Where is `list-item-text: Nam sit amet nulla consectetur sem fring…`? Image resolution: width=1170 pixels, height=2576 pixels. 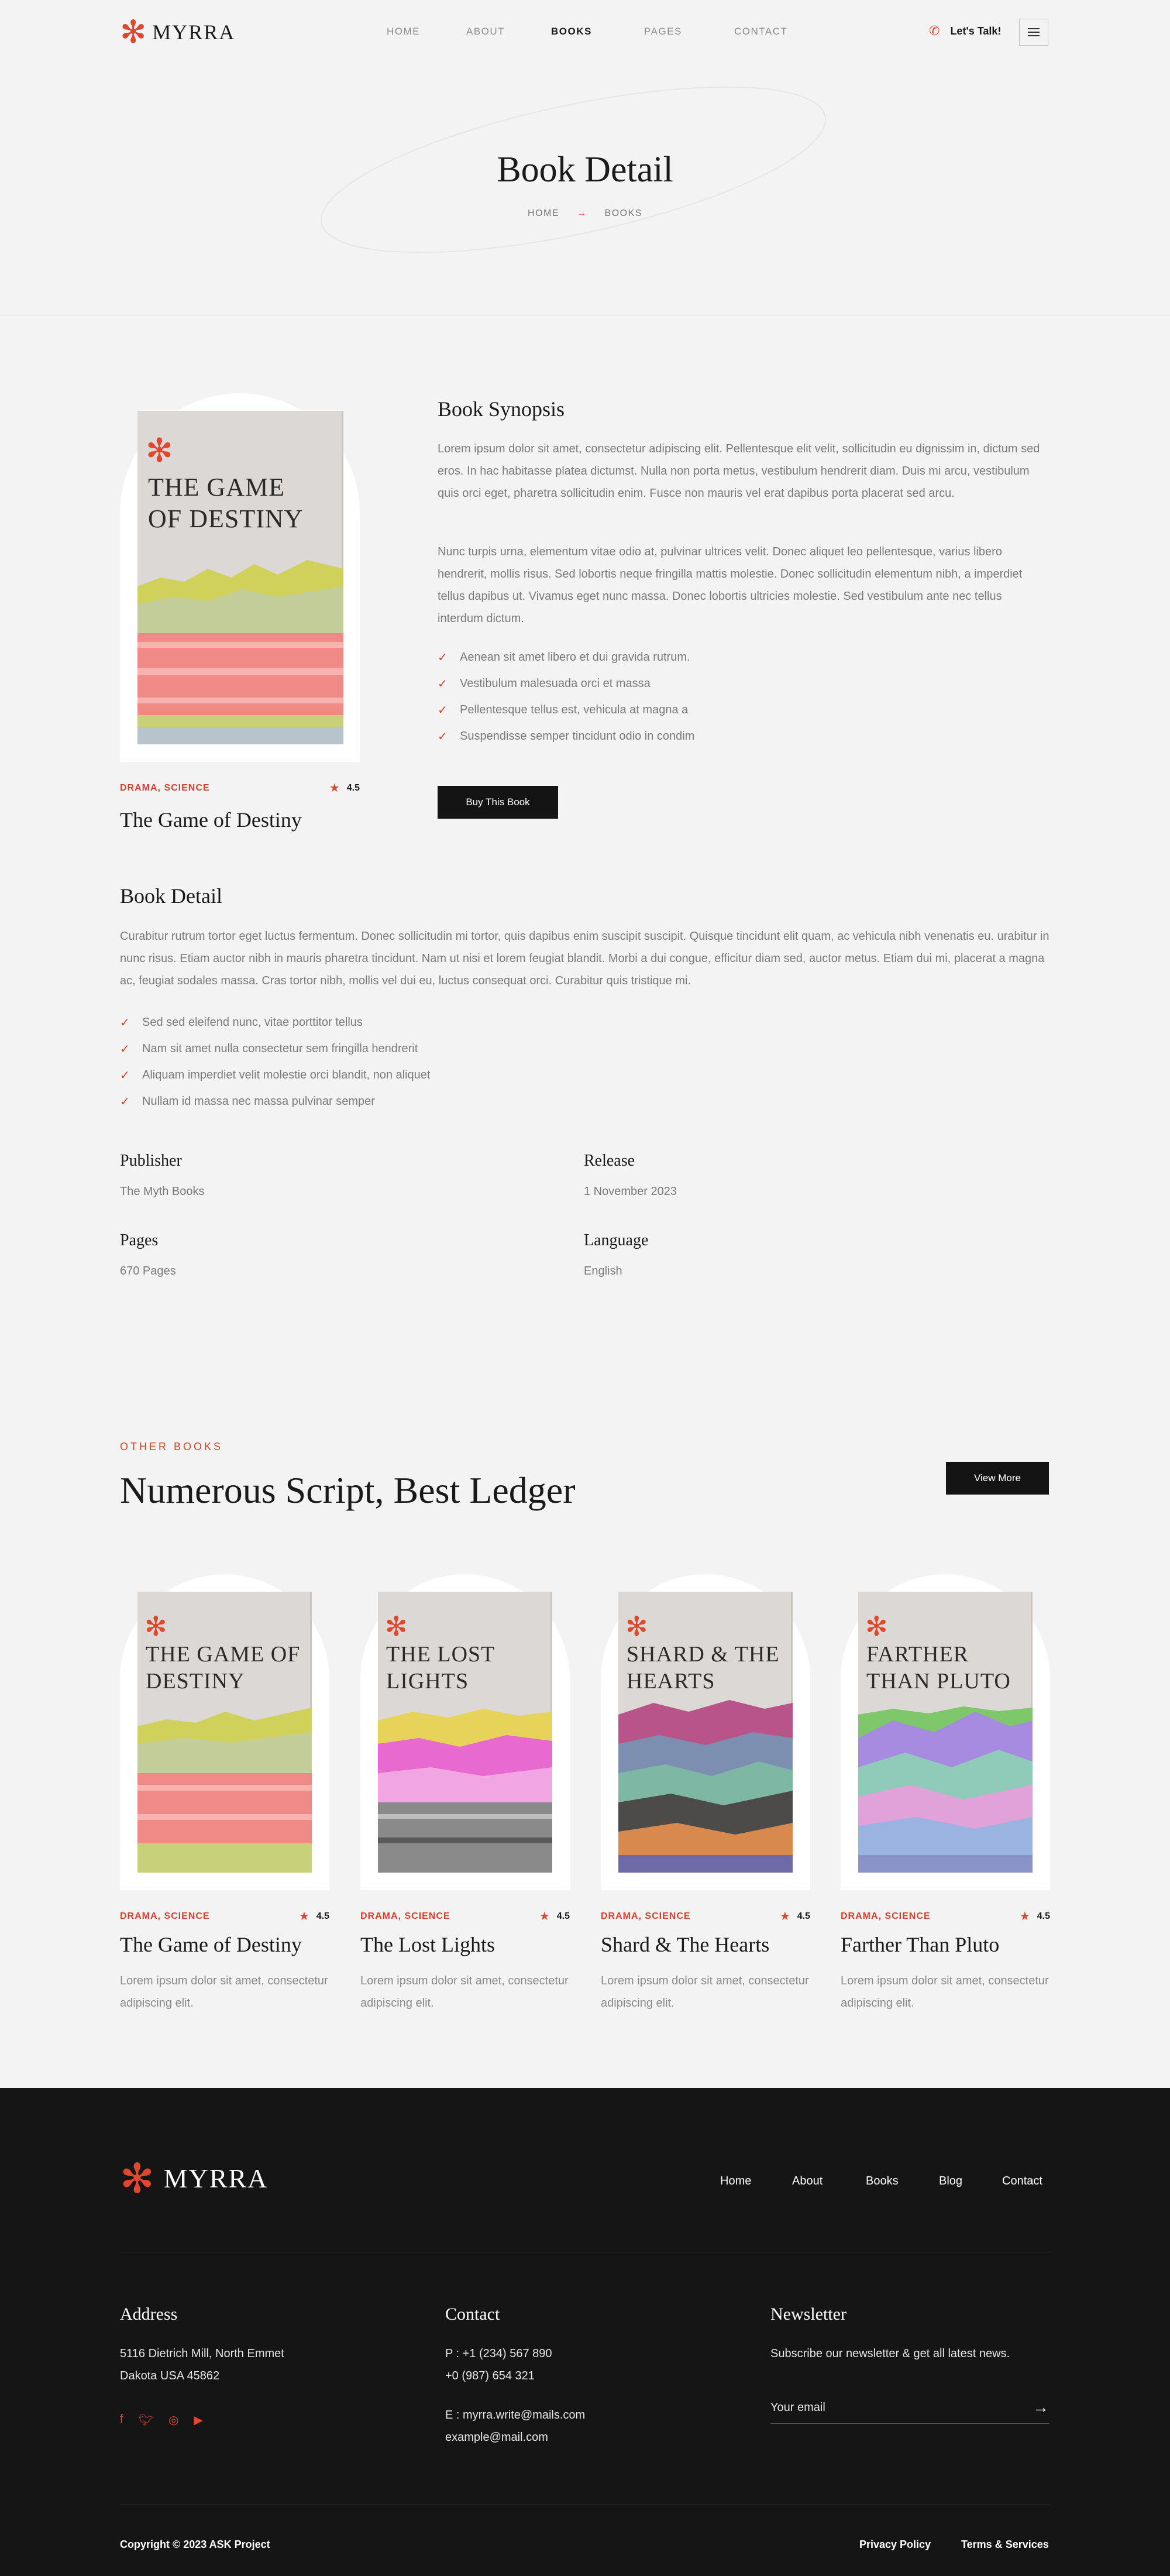
list-item-text: Nam sit amet nulla consectetur sem fring… is located at coordinates (280, 1048).